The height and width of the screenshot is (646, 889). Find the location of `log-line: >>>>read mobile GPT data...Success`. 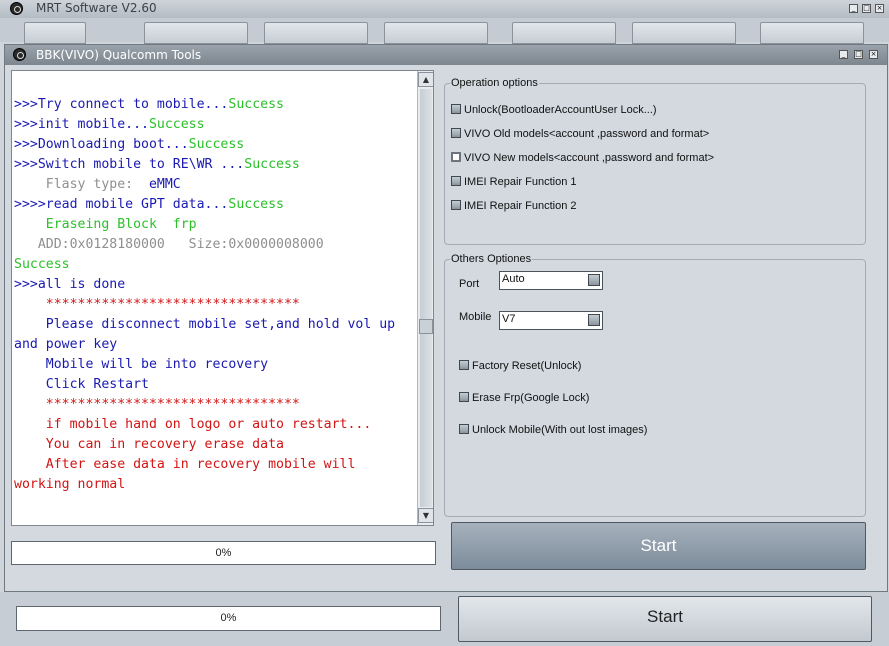

log-line: >>>>read mobile GPT data...Success is located at coordinates (213, 205).